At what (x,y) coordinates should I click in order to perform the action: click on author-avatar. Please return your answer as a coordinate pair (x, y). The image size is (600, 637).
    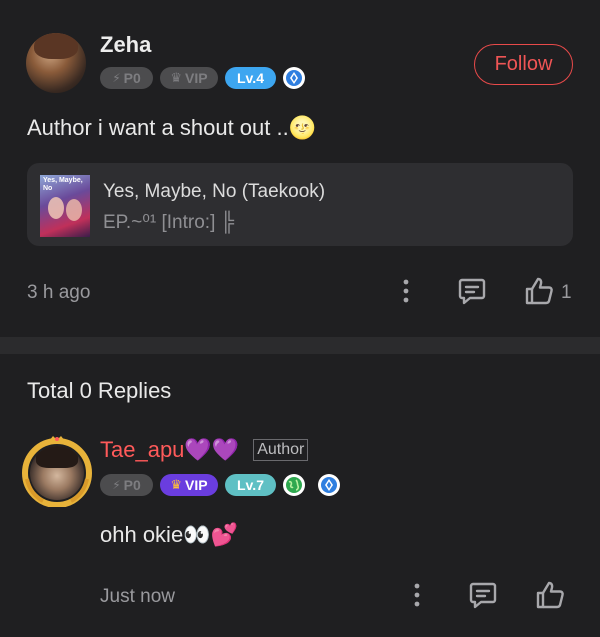
    Looking at the image, I should click on (56, 63).